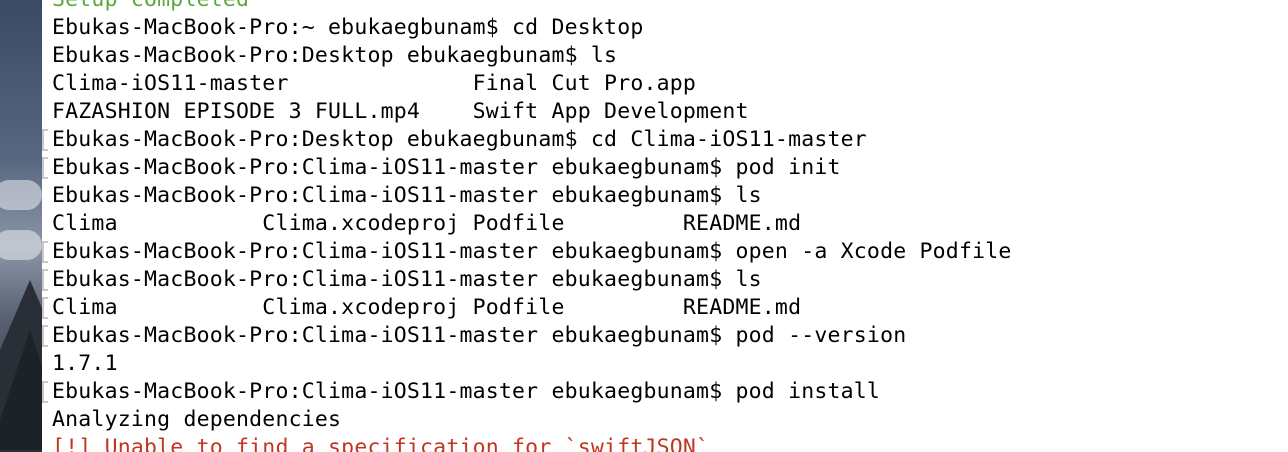 This screenshot has height=452, width=1288. Describe the element at coordinates (374, 83) in the screenshot. I see `terminal-line-text: Clima-iOS11-master Final Cut Pro.app` at that location.